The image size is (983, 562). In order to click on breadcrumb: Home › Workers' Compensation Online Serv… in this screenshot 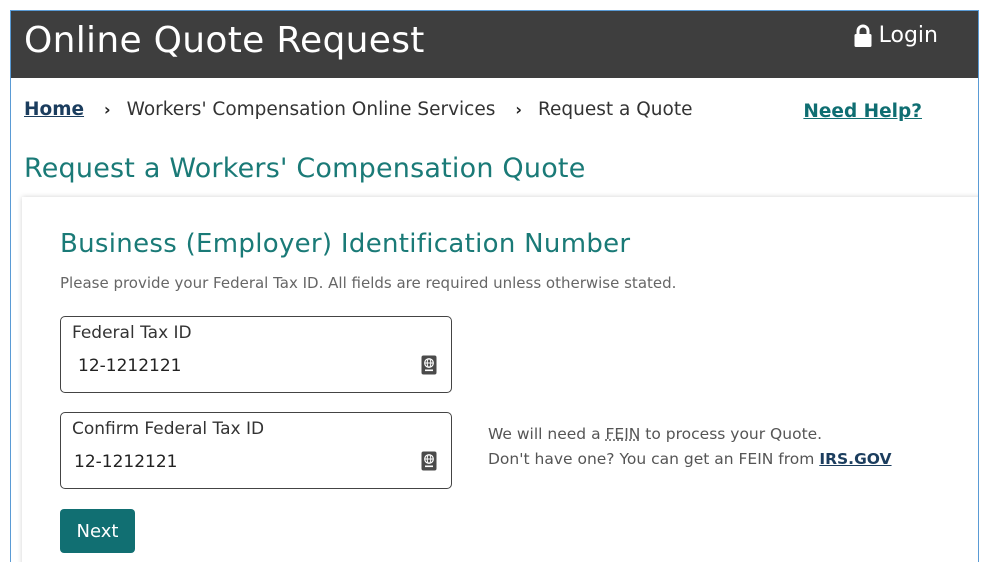, I will do `click(358, 109)`.